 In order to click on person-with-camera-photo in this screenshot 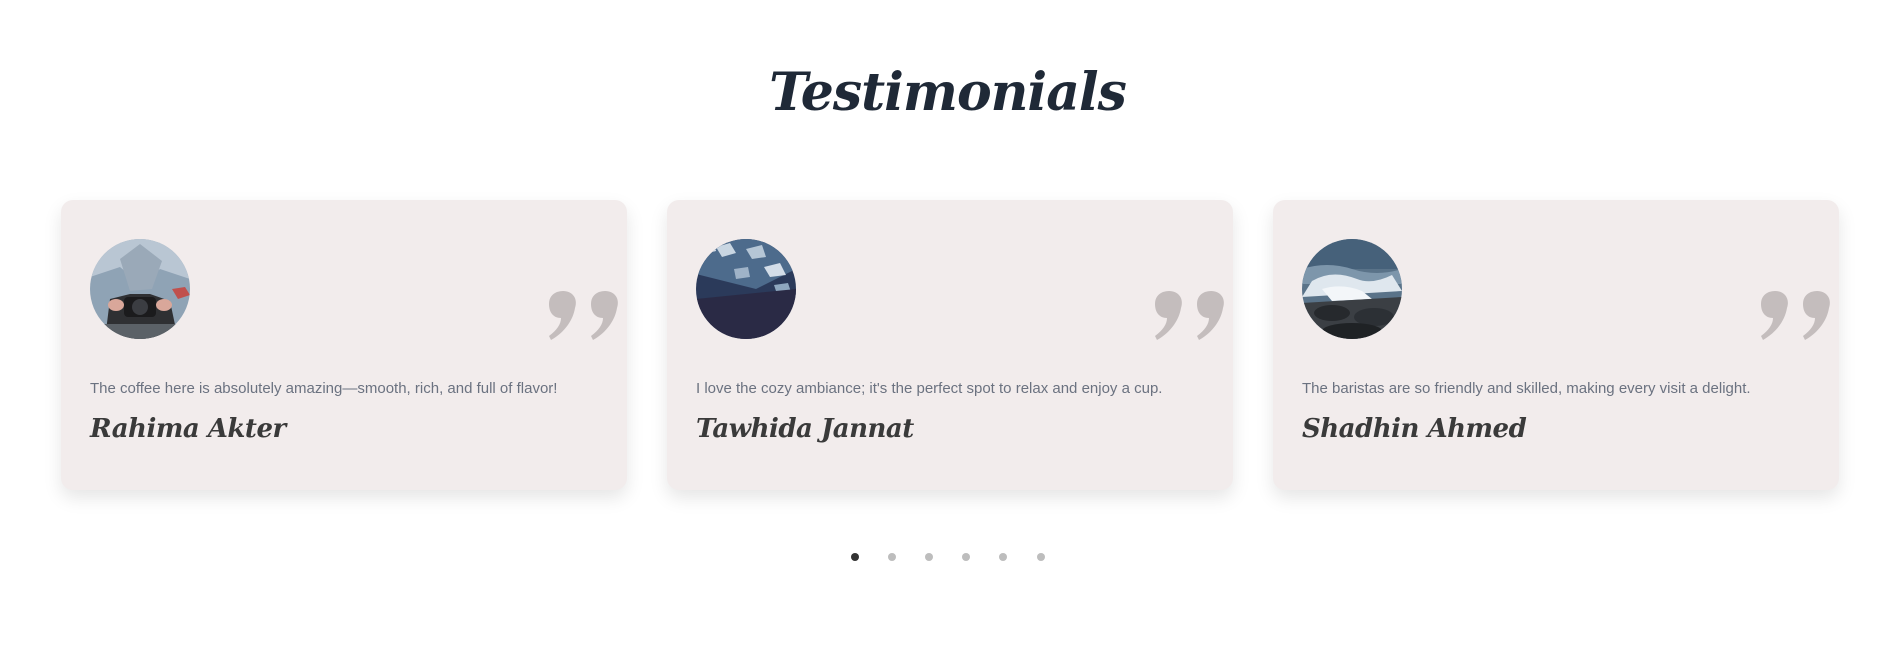, I will do `click(140, 289)`.